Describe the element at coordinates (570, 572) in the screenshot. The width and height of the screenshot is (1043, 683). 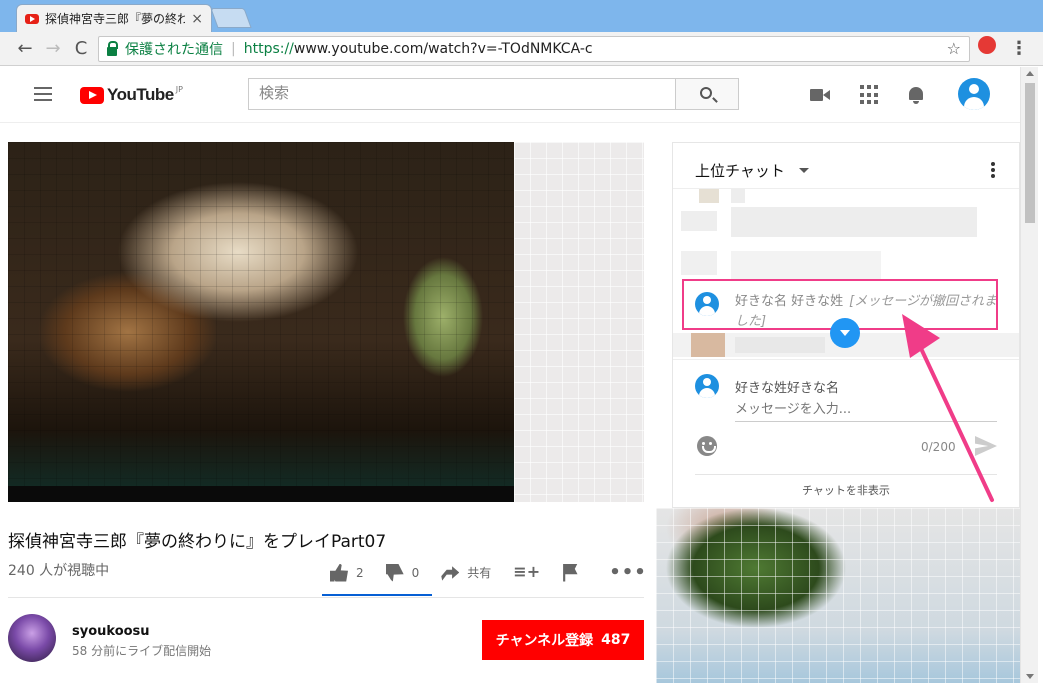
I see `flag-icon` at that location.